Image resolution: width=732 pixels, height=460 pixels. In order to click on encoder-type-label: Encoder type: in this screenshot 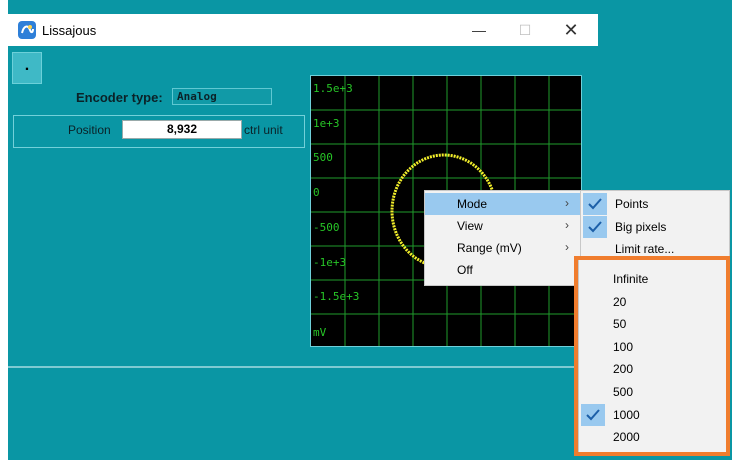, I will do `click(119, 97)`.